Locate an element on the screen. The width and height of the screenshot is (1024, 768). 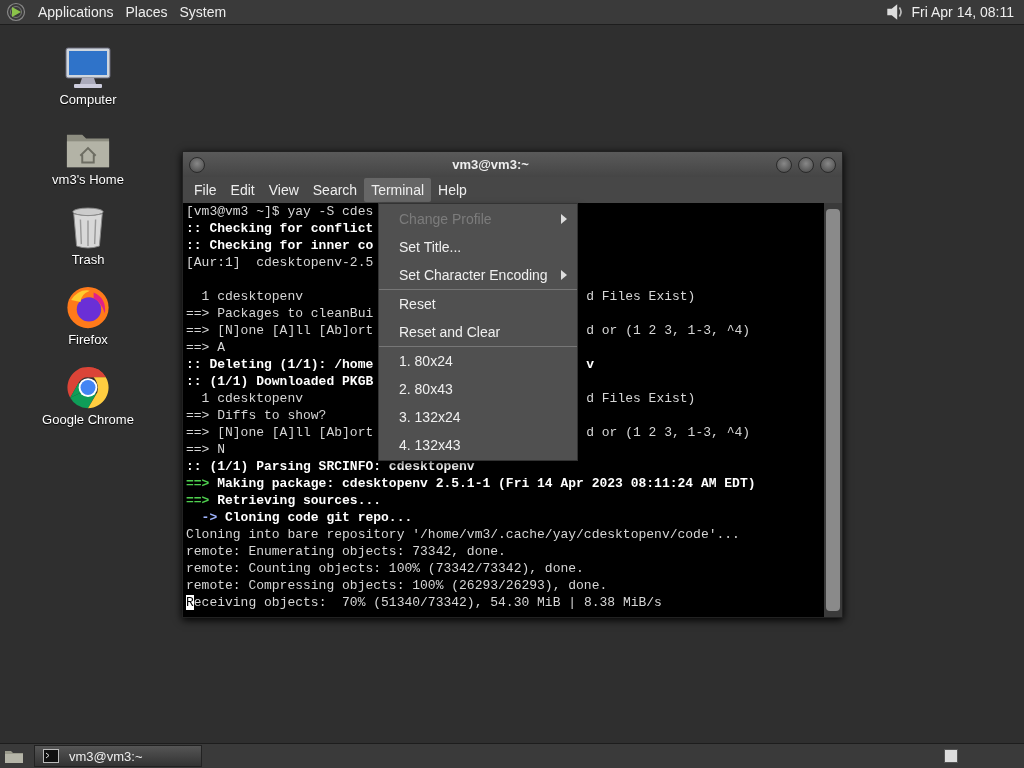
menu-bar-item: Terminal is located at coordinates (398, 190).